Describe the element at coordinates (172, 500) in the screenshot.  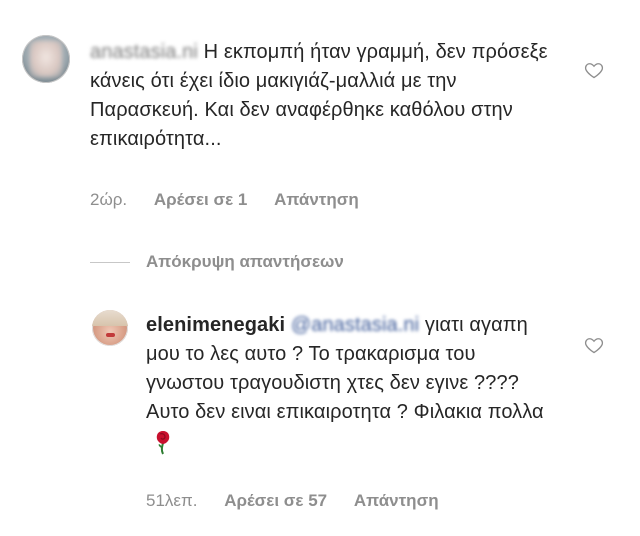
I see `reply-time: 51λεπ.` at that location.